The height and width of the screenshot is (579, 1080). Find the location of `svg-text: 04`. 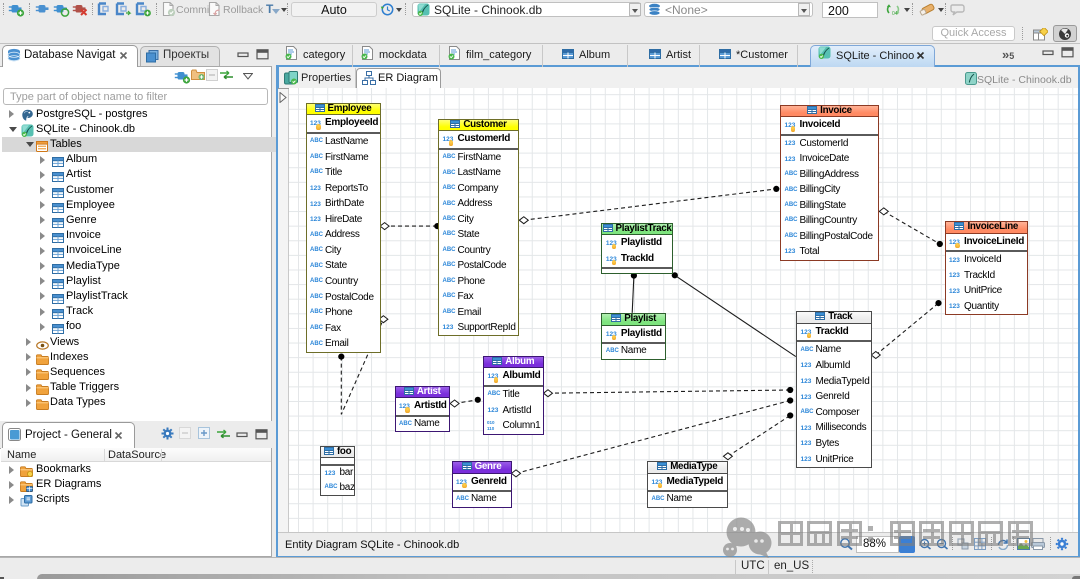

svg-text: 04 is located at coordinates (895, 13).